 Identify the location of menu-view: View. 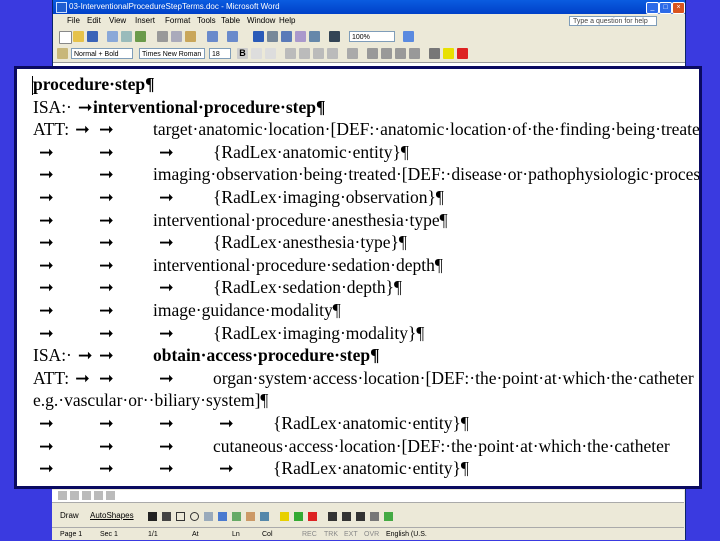
(117, 21).